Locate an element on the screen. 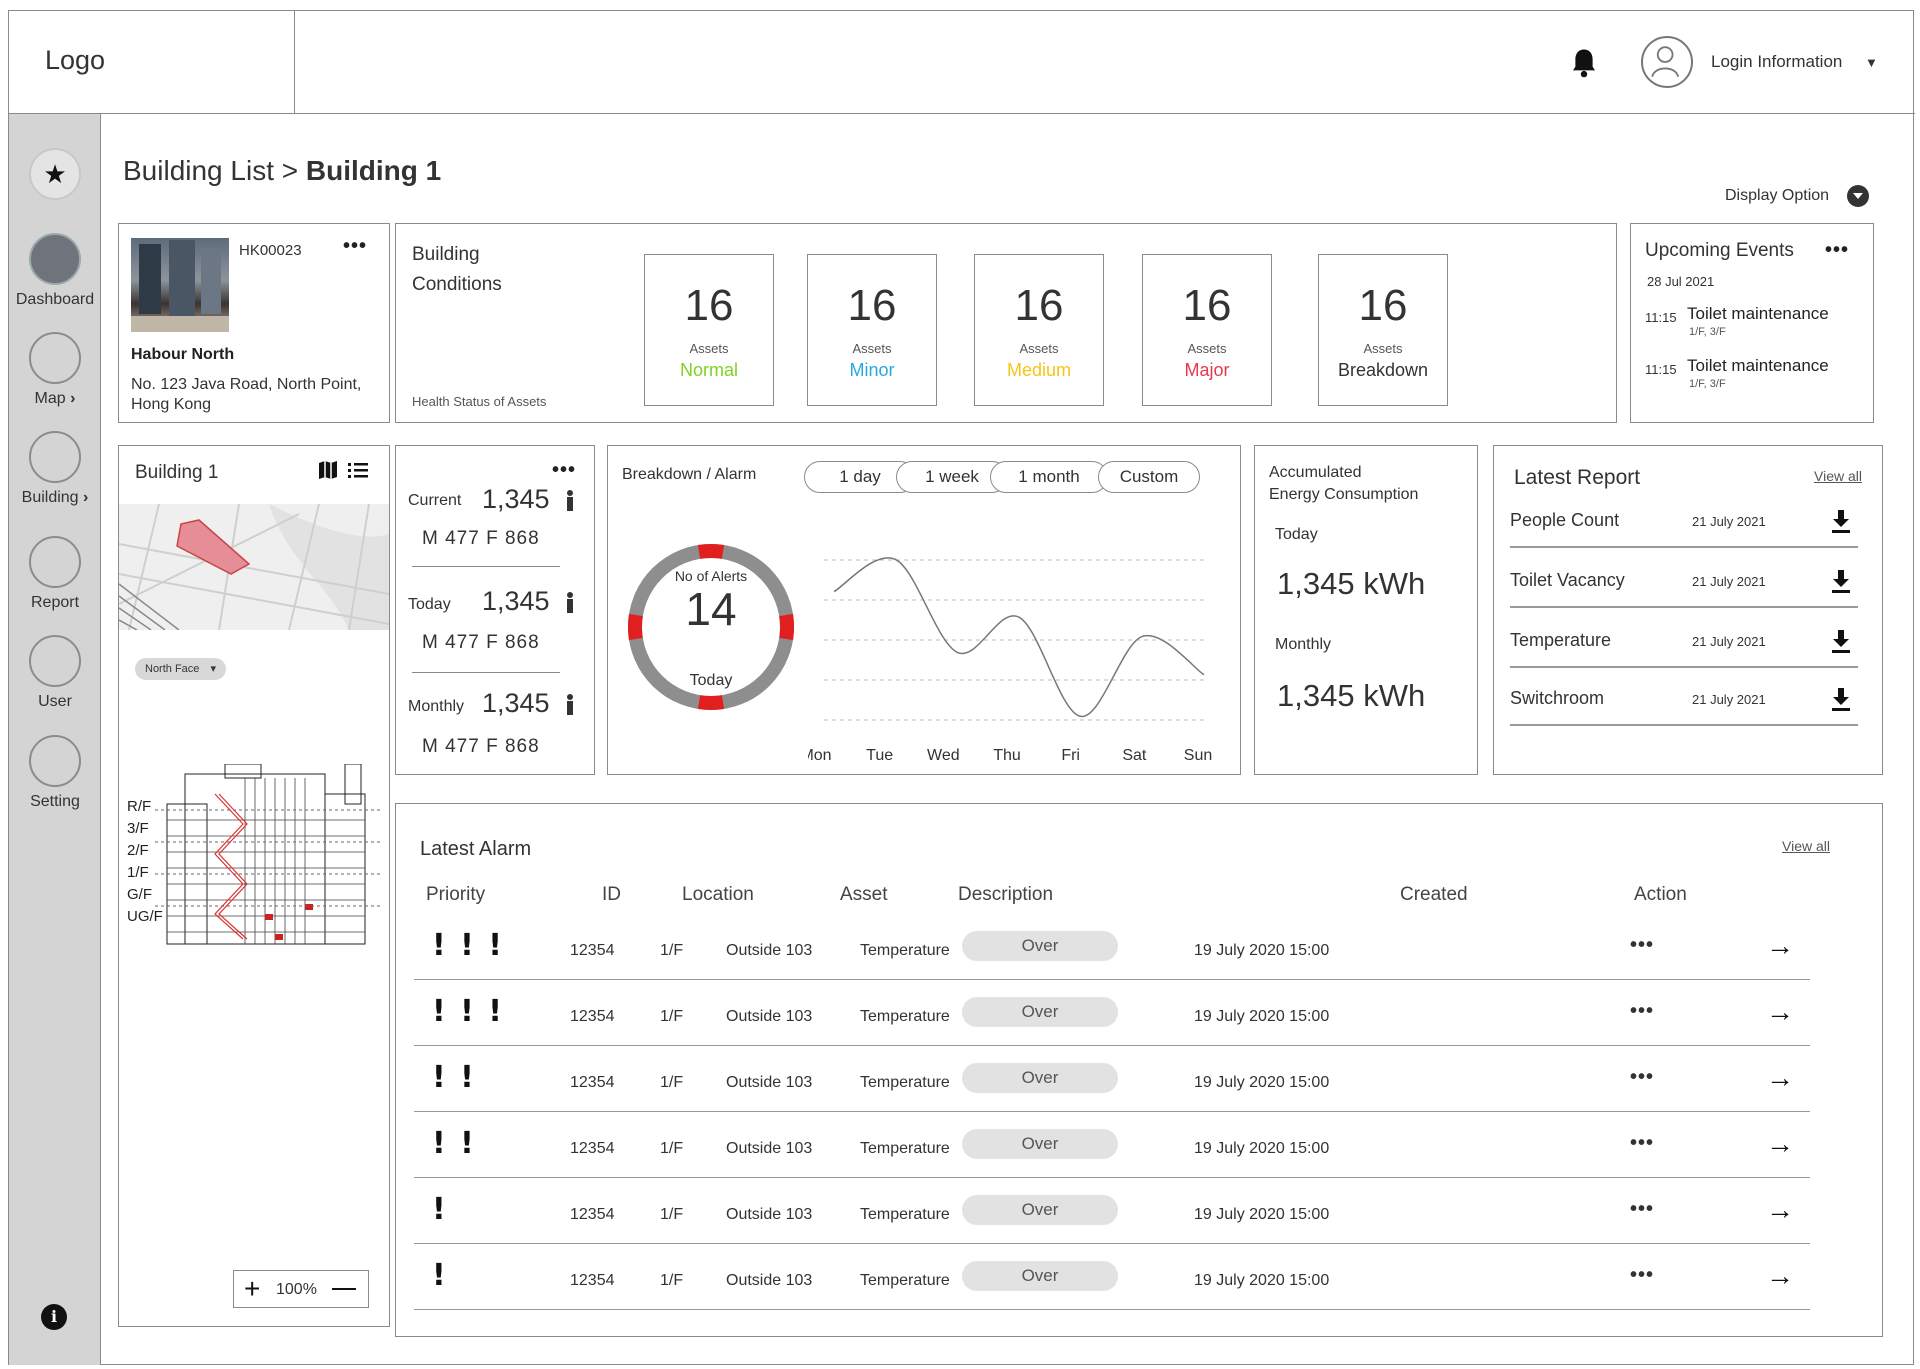 This screenshot has height=1369, width=1920. map-view-icon is located at coordinates (328, 470).